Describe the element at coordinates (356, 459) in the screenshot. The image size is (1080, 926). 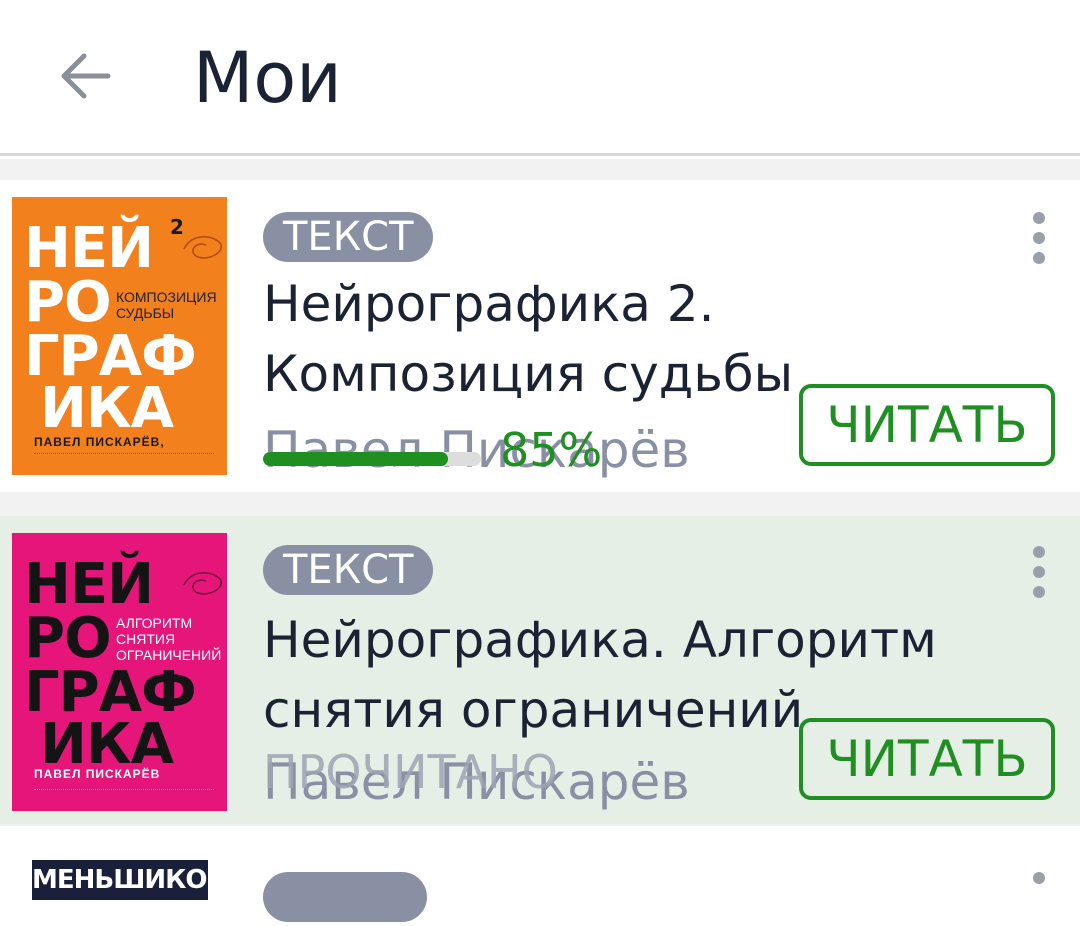
I see `reading-progress-fill` at that location.